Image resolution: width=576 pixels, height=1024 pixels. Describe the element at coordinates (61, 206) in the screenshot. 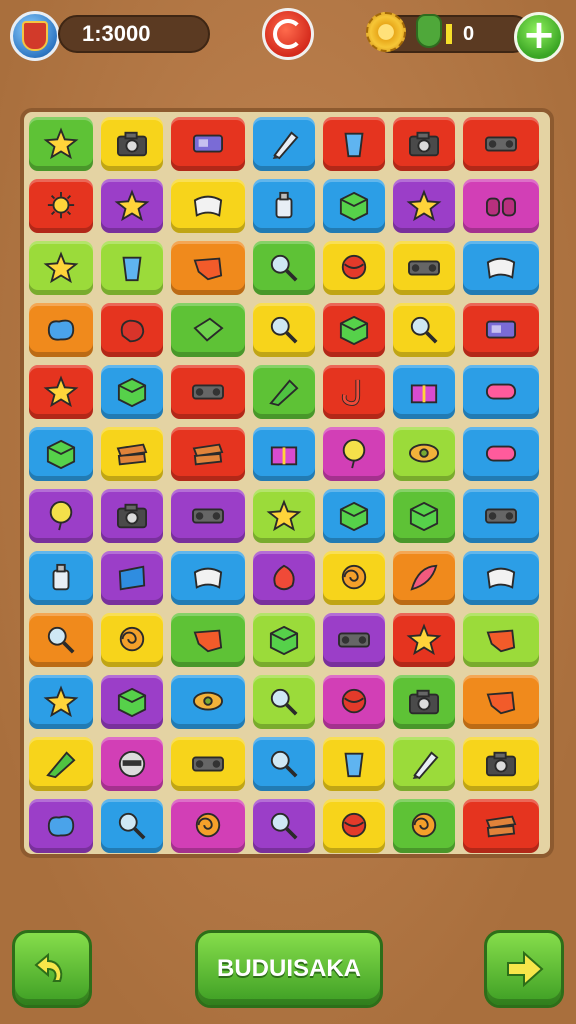

I see `tile-sun` at that location.